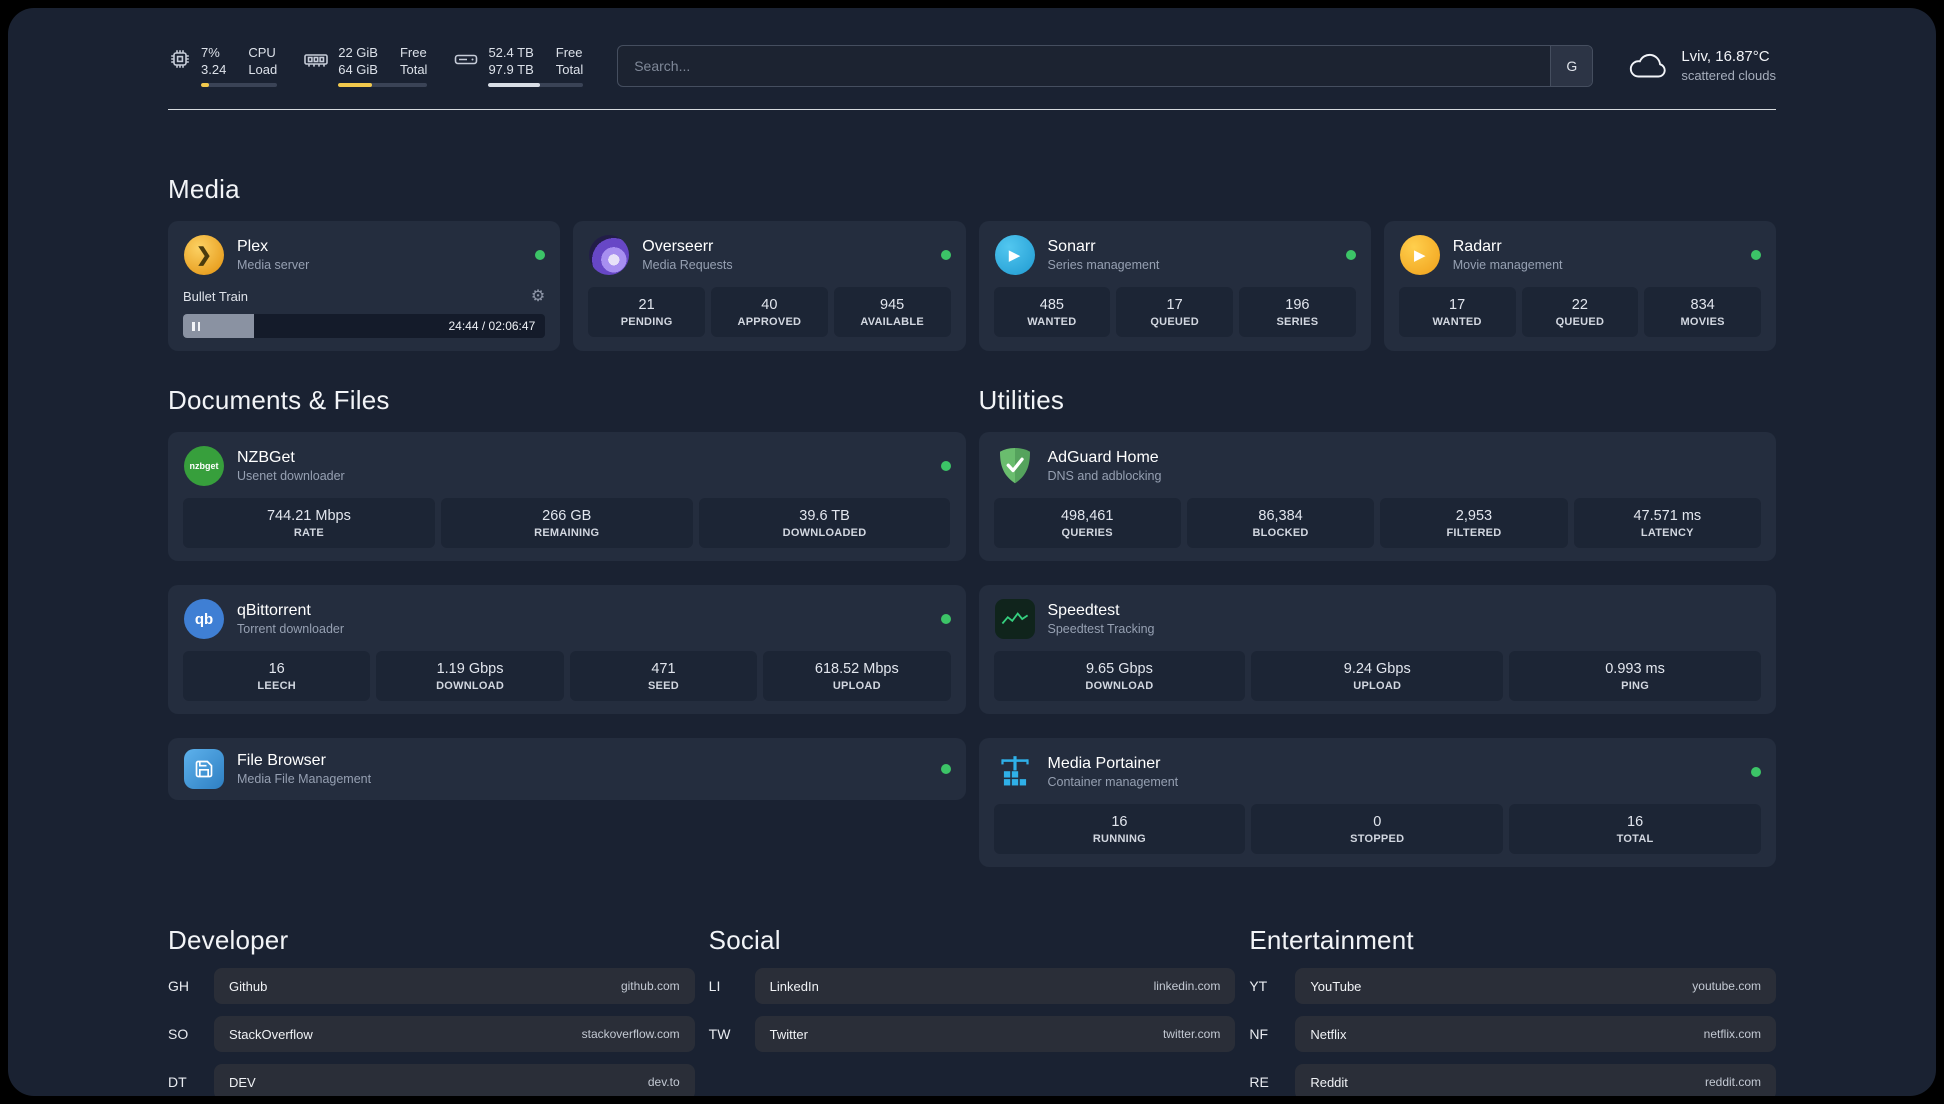 Image resolution: width=1944 pixels, height=1104 pixels. What do you see at coordinates (204, 466) in the screenshot?
I see `nzbget-icon: nzbget` at bounding box center [204, 466].